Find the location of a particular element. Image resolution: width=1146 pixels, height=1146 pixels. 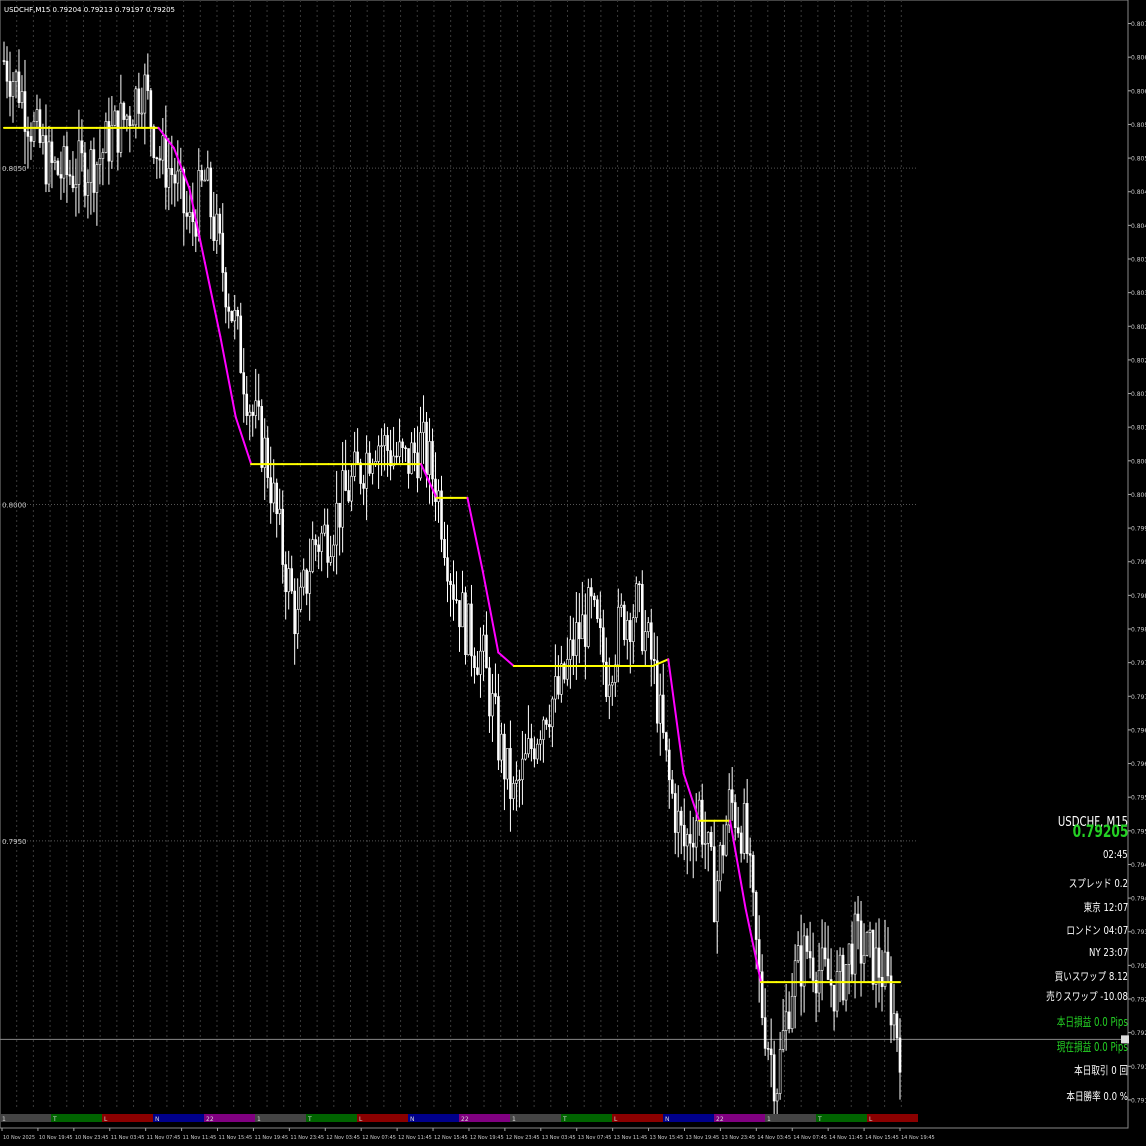

time-label: 11 Nov 15:45 is located at coordinates (236, 1138).